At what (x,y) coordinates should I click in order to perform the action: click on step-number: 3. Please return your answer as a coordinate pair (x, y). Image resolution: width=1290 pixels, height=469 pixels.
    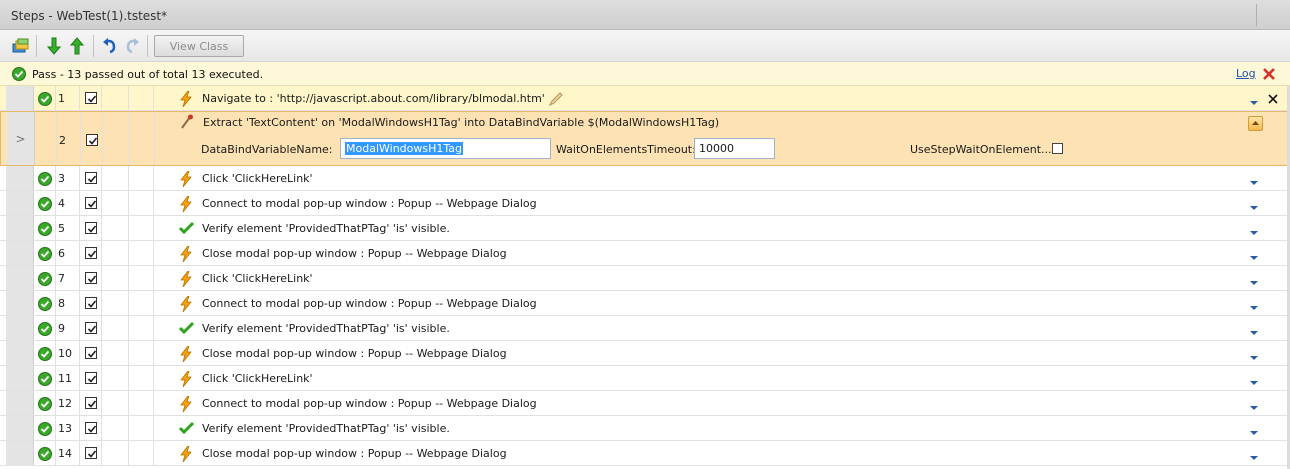
    Looking at the image, I should click on (61, 178).